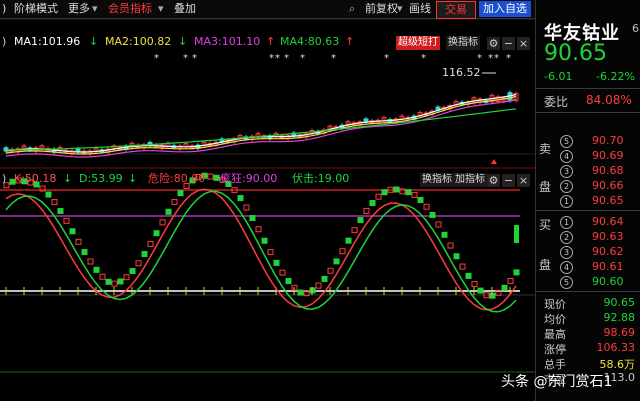 The height and width of the screenshot is (401, 640). I want to click on prev-rights-button: 前复权, so click(381, 9).